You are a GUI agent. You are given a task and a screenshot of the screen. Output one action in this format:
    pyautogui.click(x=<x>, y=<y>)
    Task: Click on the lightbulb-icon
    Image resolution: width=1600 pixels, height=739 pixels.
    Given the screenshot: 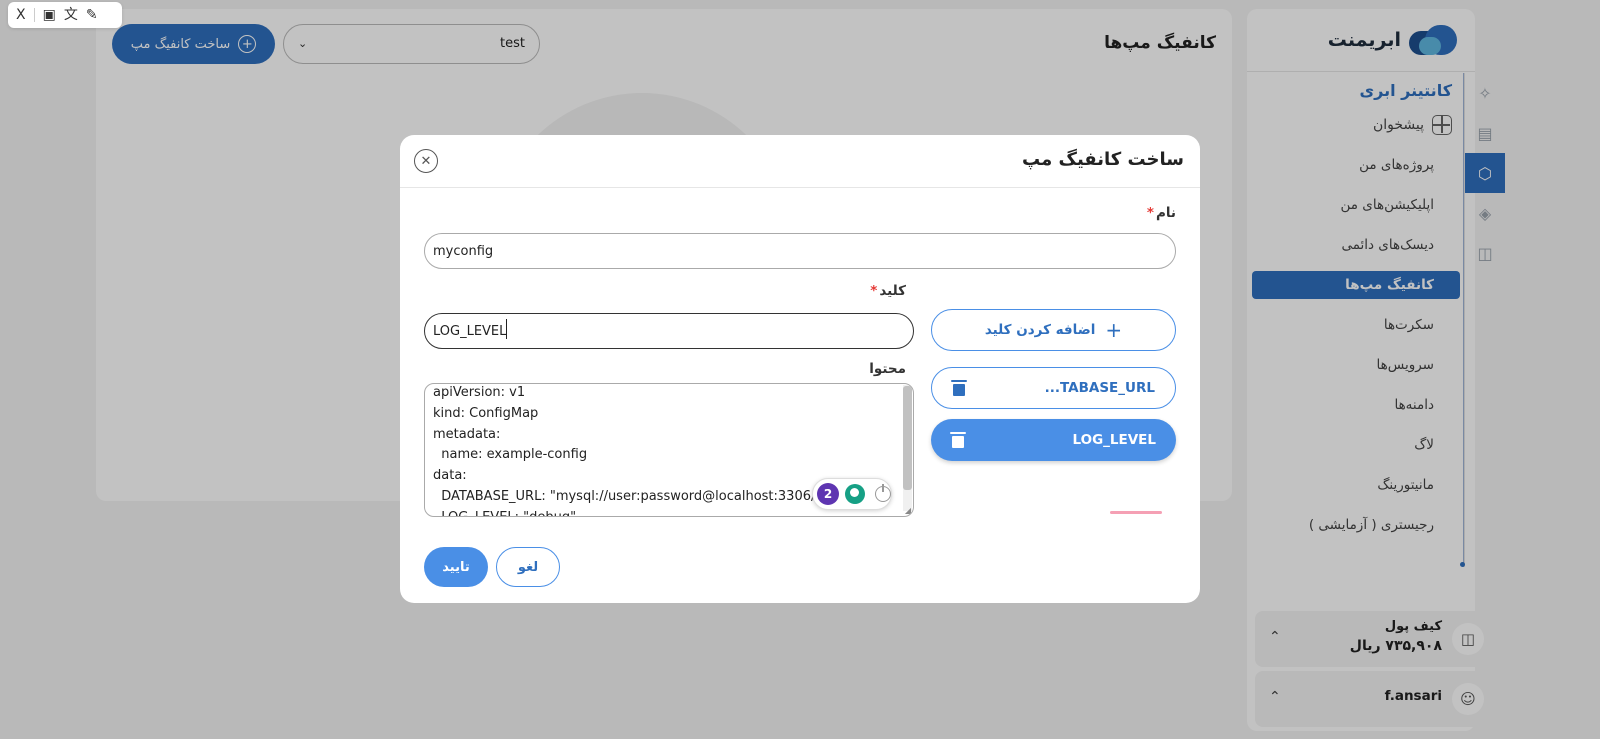 What is the action you would take?
    pyautogui.click(x=855, y=494)
    